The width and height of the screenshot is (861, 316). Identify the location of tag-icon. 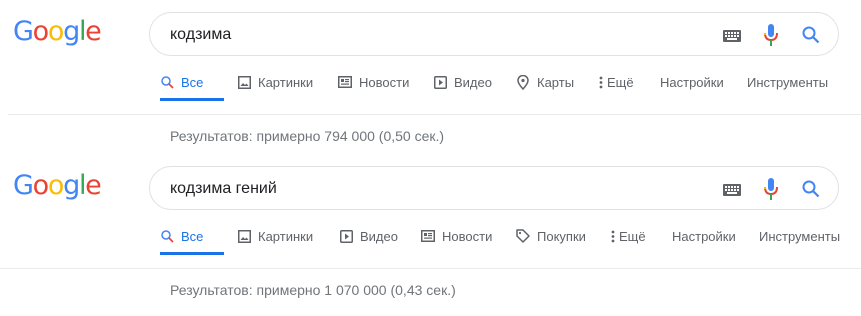
(523, 236).